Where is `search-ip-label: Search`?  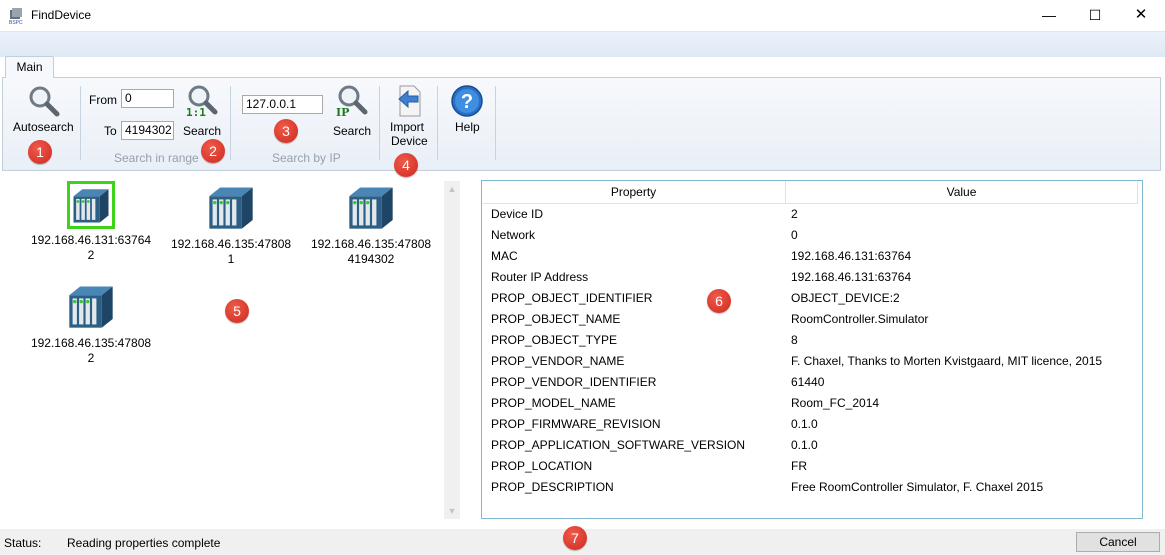
search-ip-label: Search is located at coordinates (352, 131).